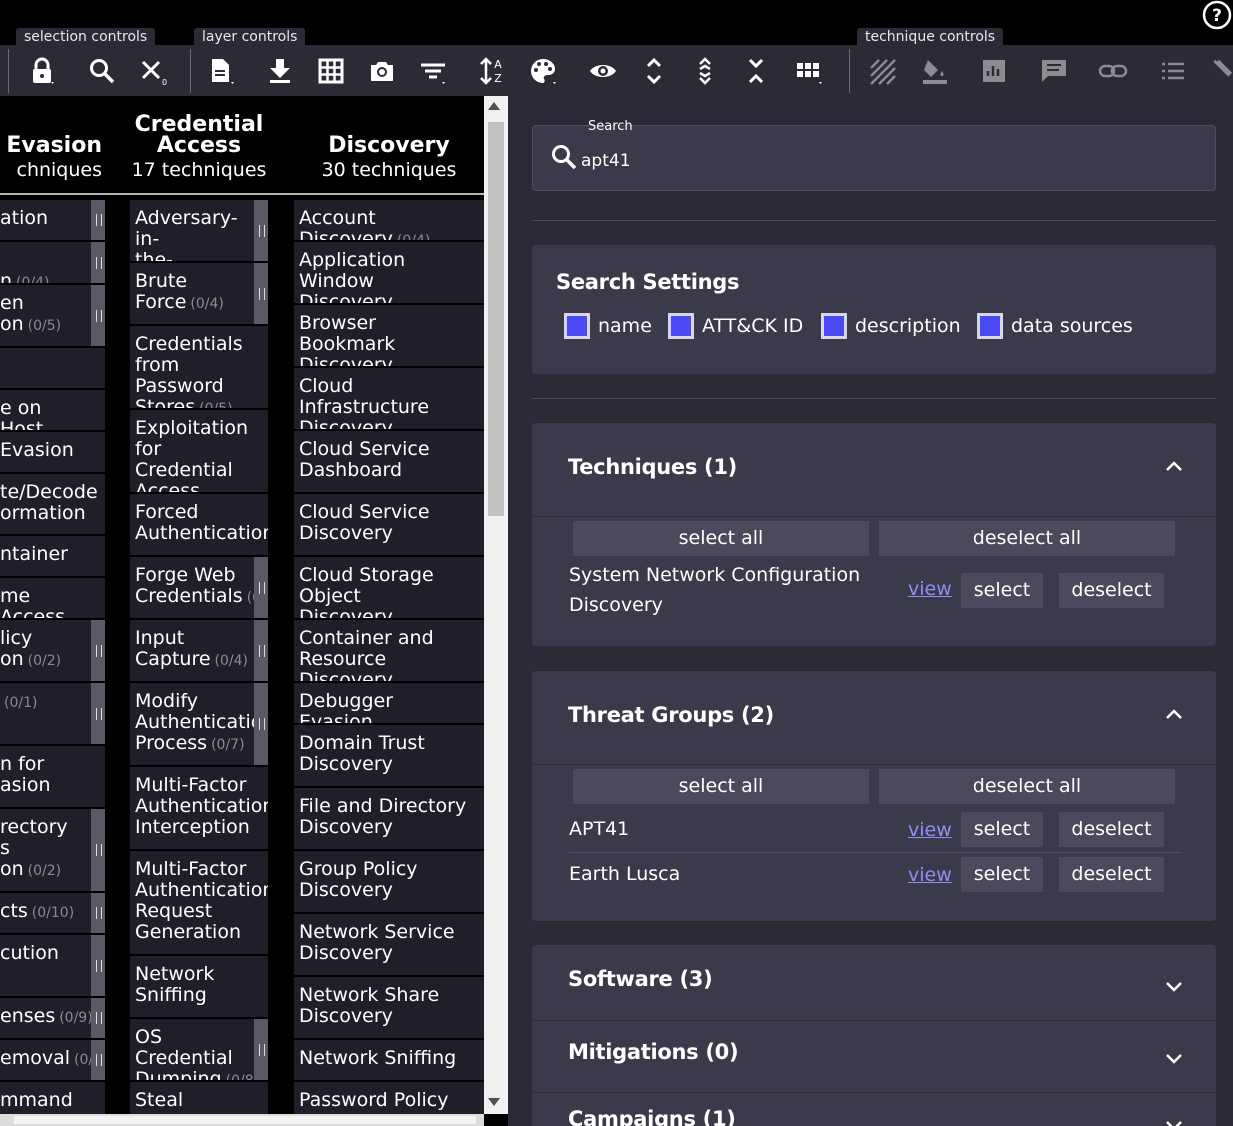  I want to click on technique-cell: me Access, so click(52, 599).